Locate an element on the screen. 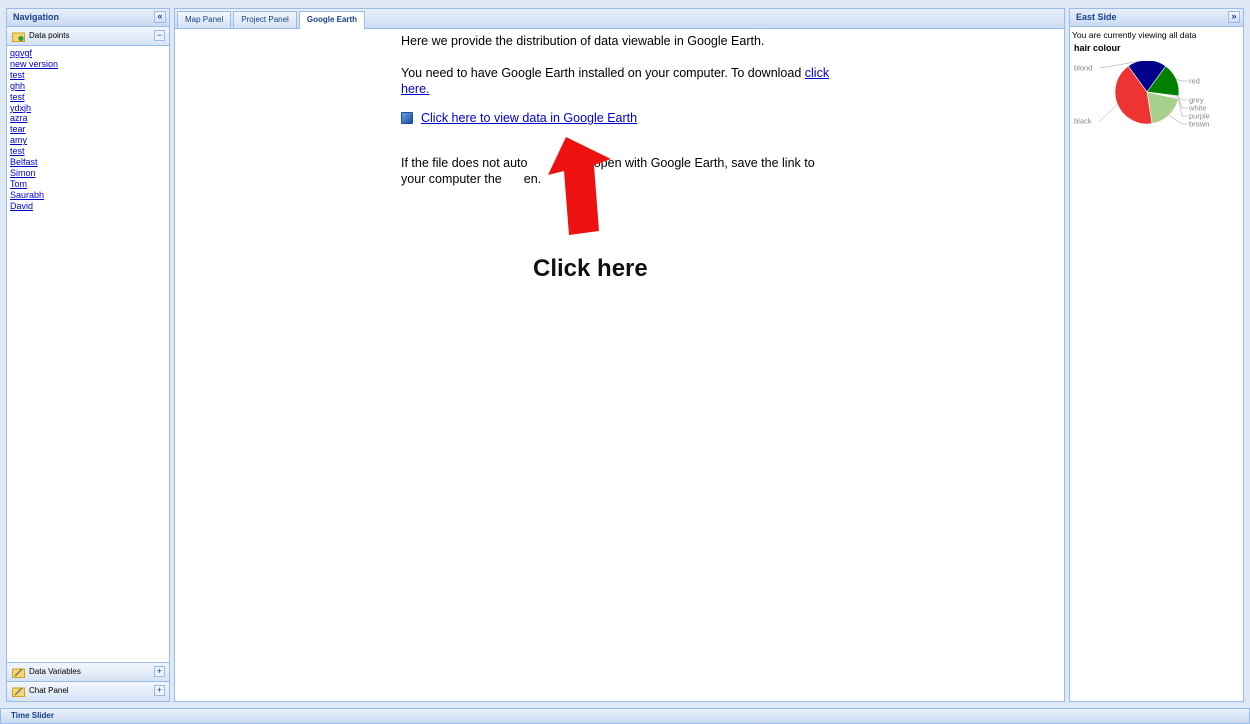  chart-title: hair colour is located at coordinates (1097, 48).